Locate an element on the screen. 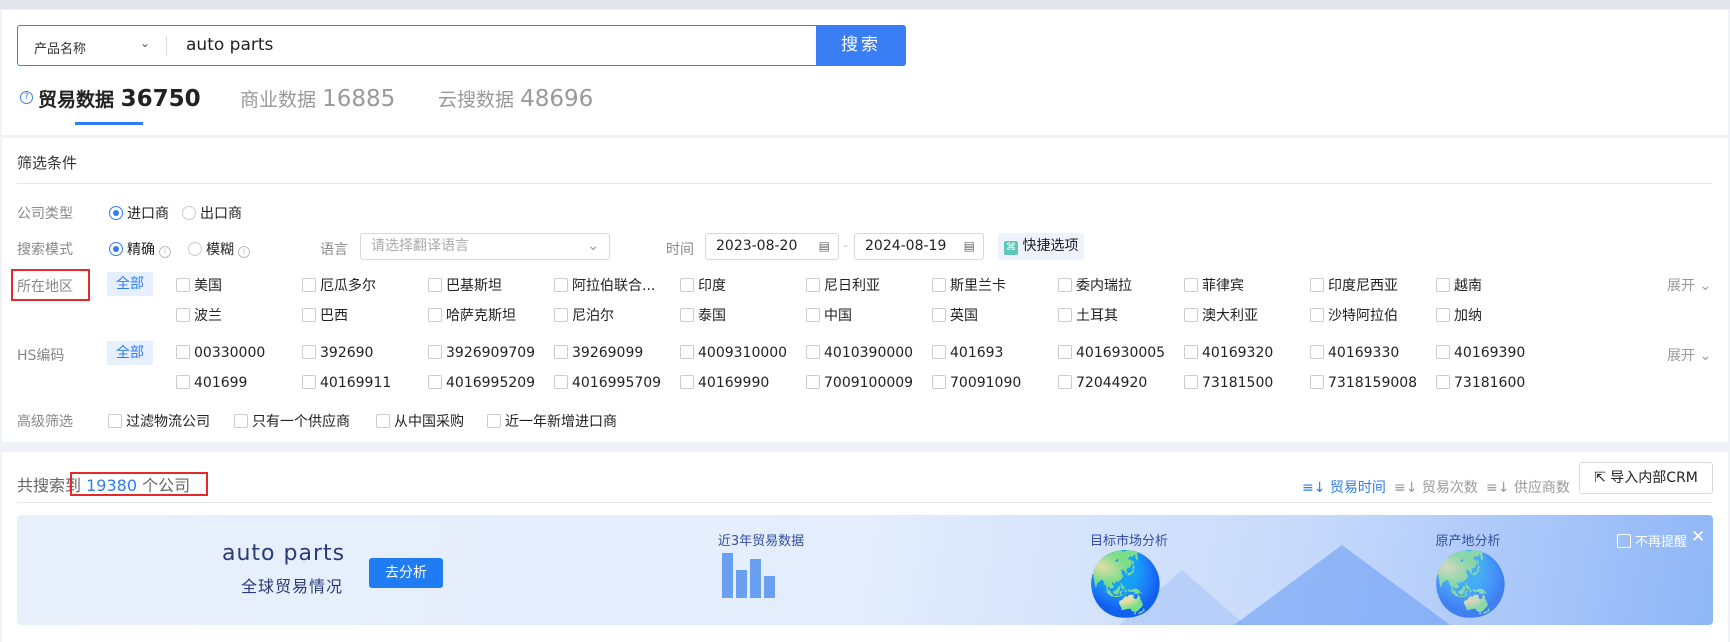 The image size is (1730, 642). radio-icon is located at coordinates (116, 249).